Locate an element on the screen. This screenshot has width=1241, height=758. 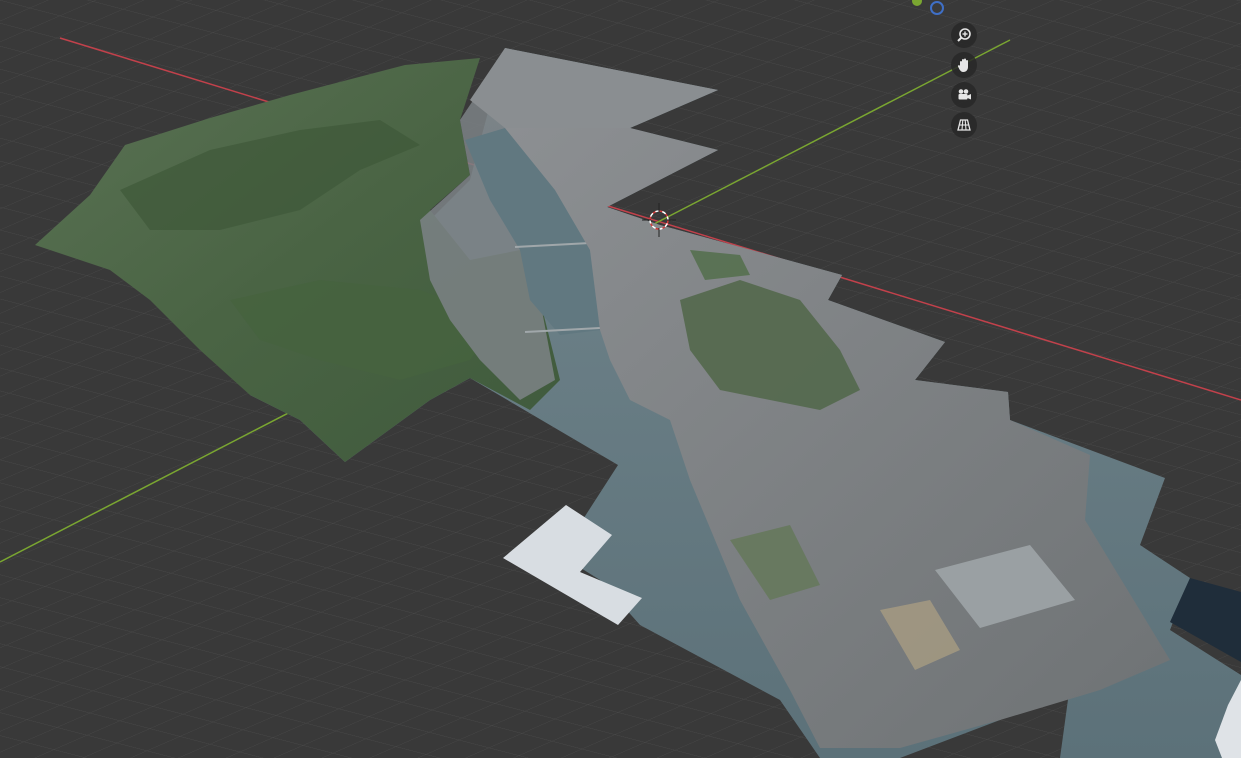
ortho-toggle-button is located at coordinates (964, 125).